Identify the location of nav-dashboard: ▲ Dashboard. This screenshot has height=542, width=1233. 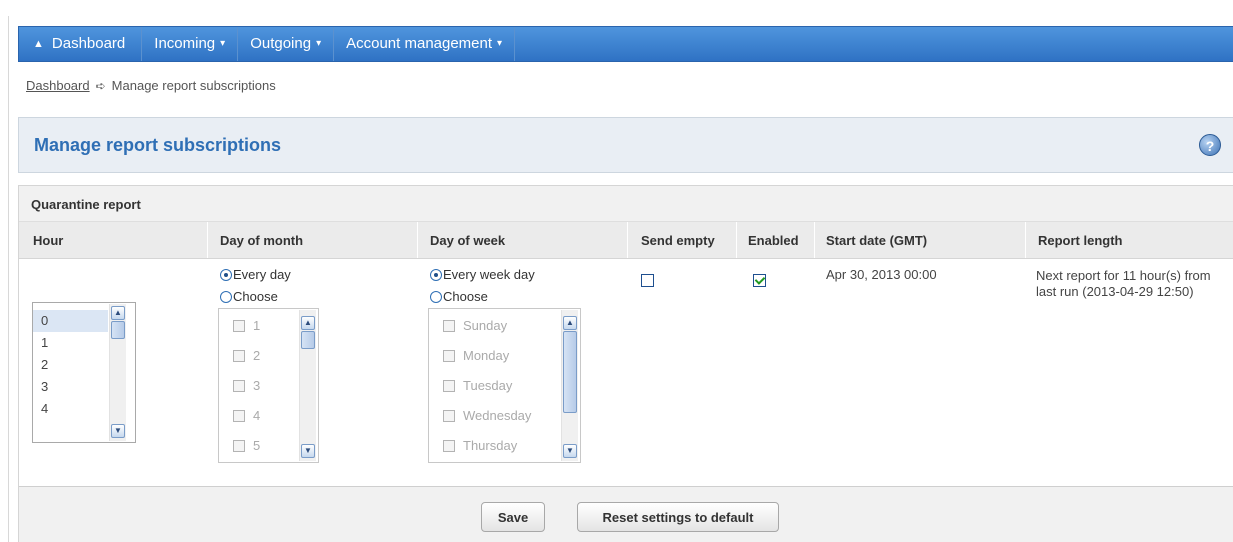
(81, 44).